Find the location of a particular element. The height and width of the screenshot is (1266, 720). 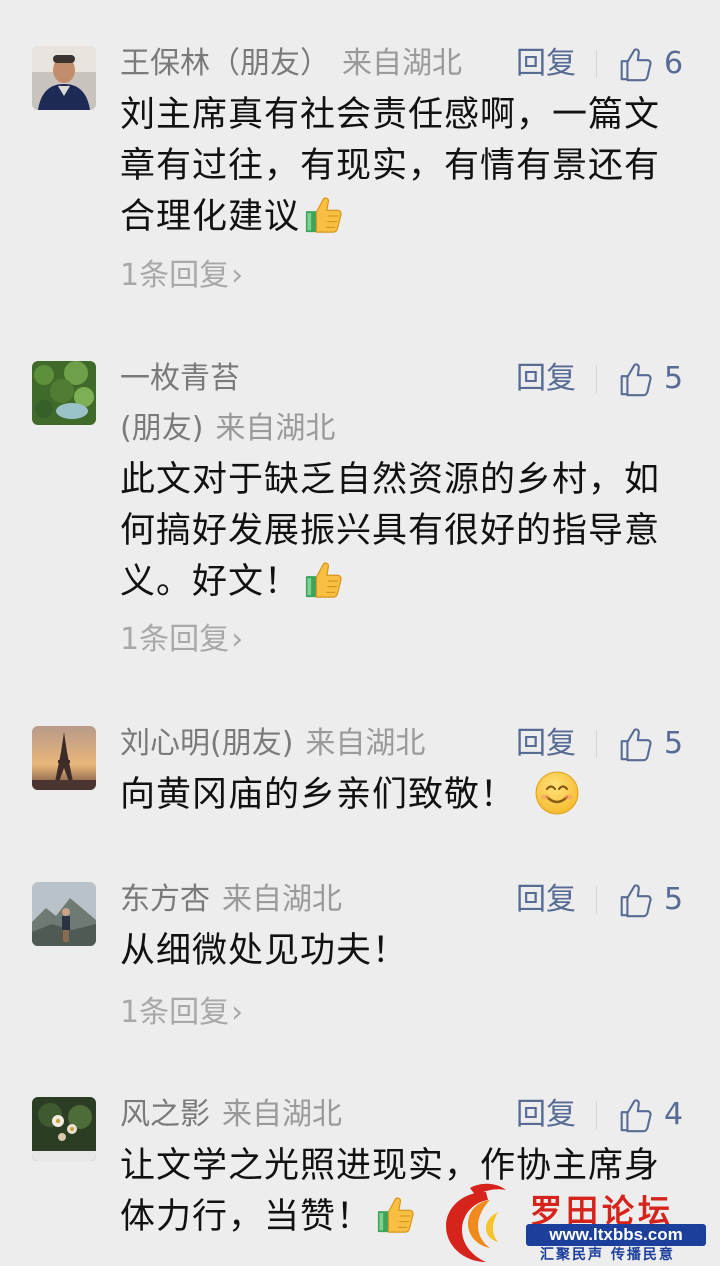

site-watermark: 罗田论坛 www.ltxbbs.com 汇聚民声 传播民意 is located at coordinates (578, 1224).